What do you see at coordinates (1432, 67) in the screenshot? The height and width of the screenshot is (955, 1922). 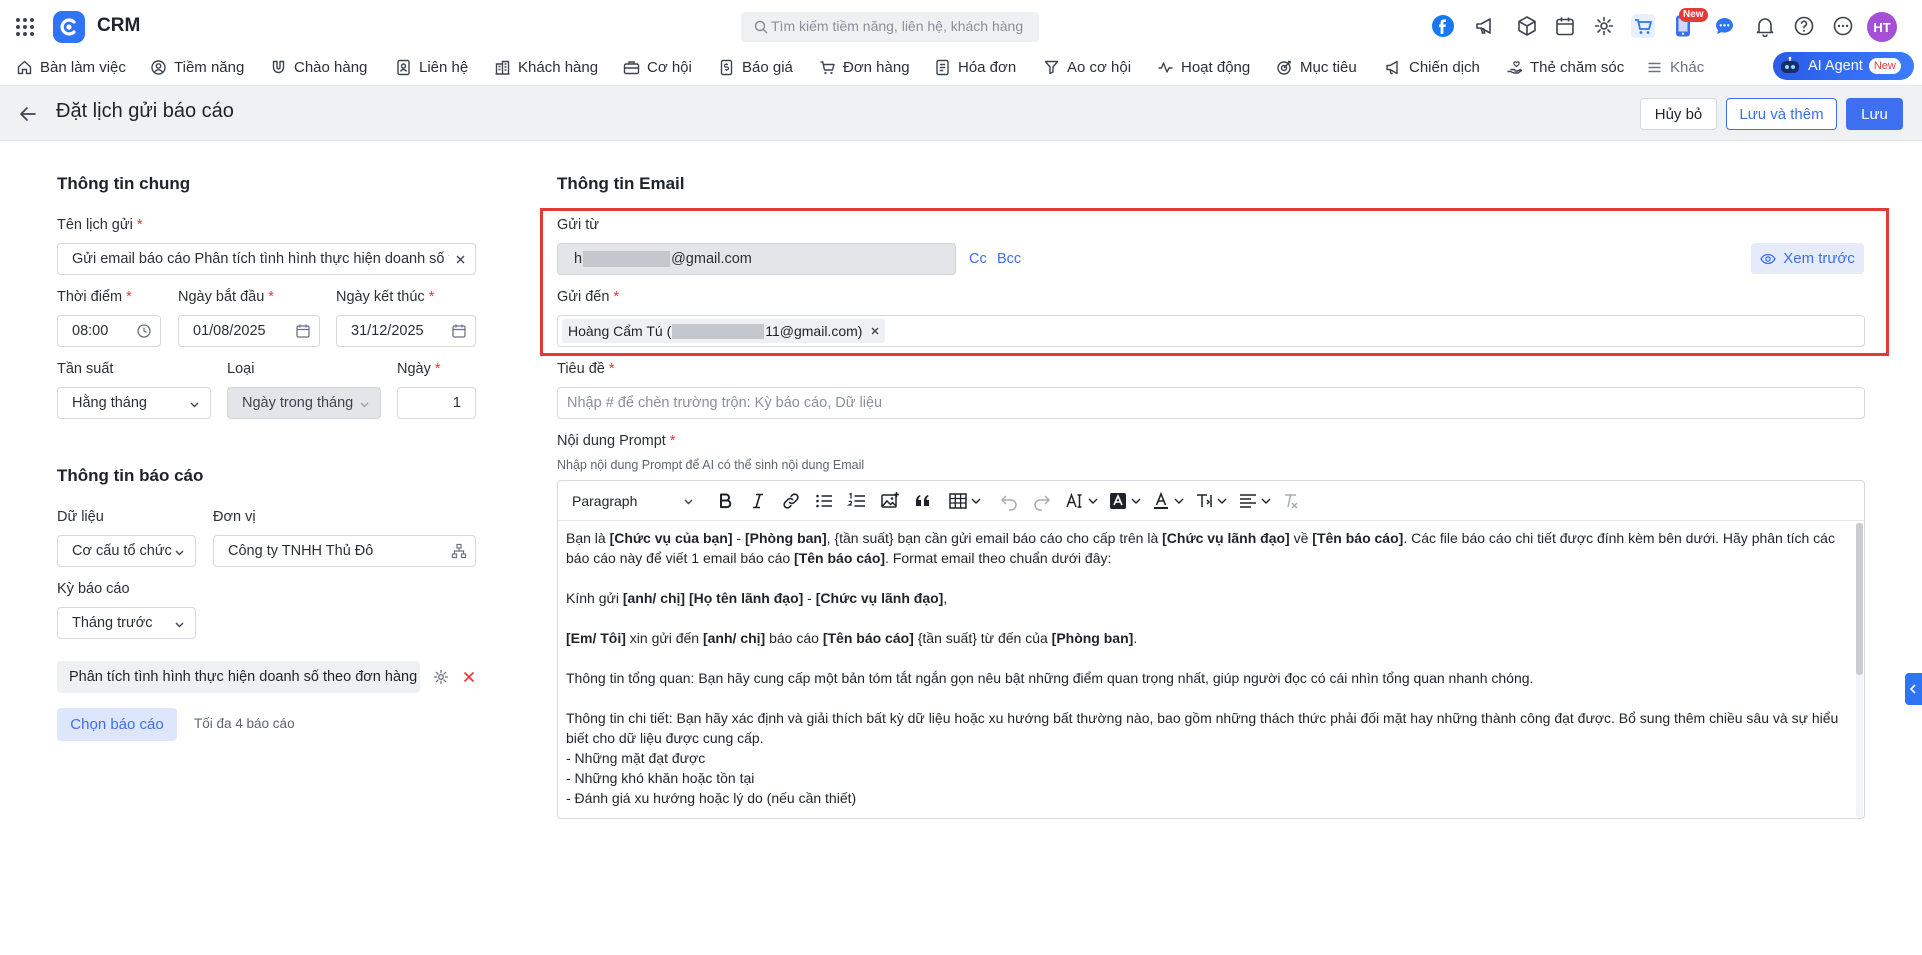 I see `nav-item-campaigns: Chiến dịch` at bounding box center [1432, 67].